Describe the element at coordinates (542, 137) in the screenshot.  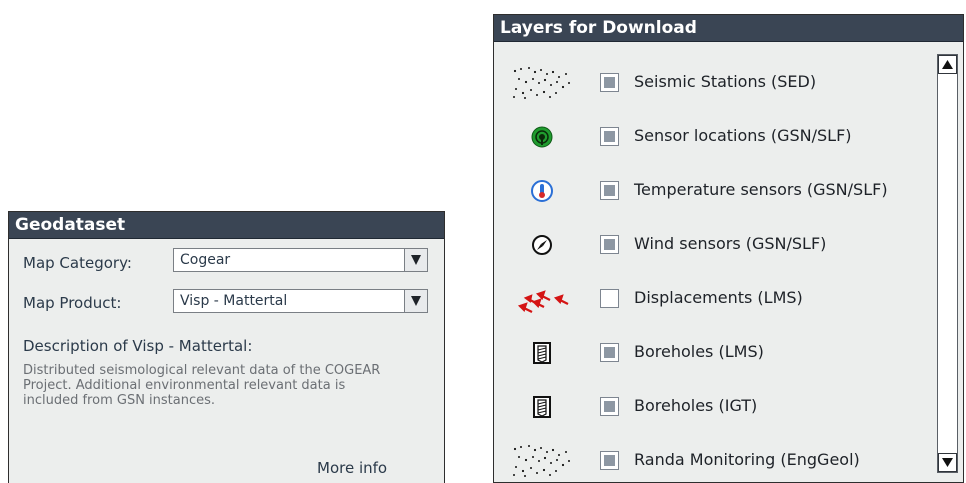
I see `antenna-icon` at that location.